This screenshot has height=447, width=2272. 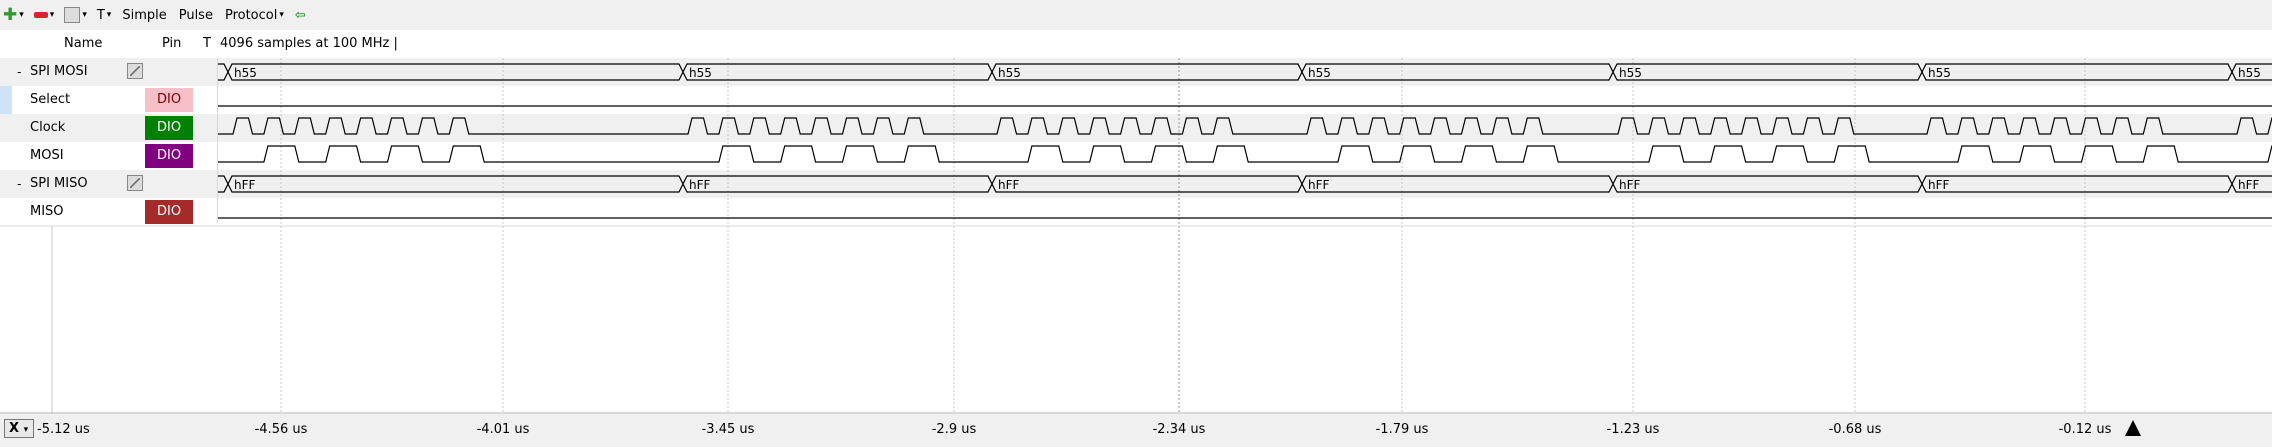 I want to click on axis-tick-label: -4.56 us, so click(x=281, y=429).